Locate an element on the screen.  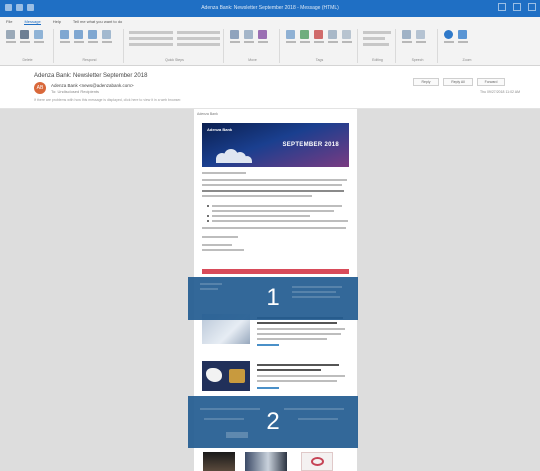
sender-name: Adenza Bank <news@adenzabank.com> is located at coordinates (92, 85).